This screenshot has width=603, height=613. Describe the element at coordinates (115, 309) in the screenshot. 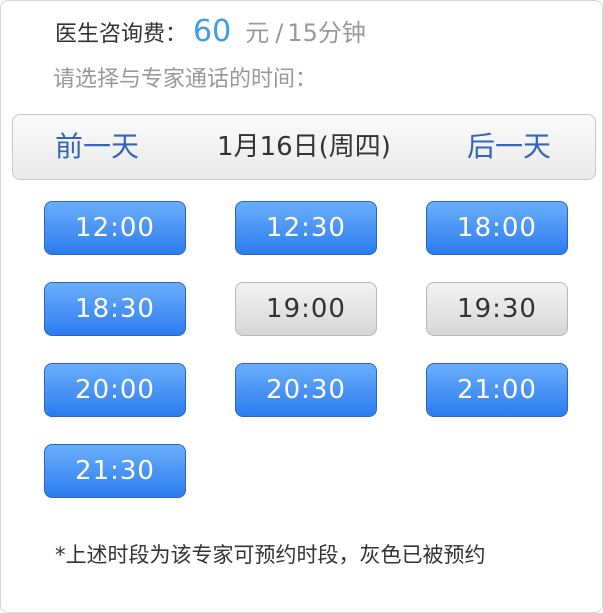

I see `time-slot-1830: 18:30` at that location.